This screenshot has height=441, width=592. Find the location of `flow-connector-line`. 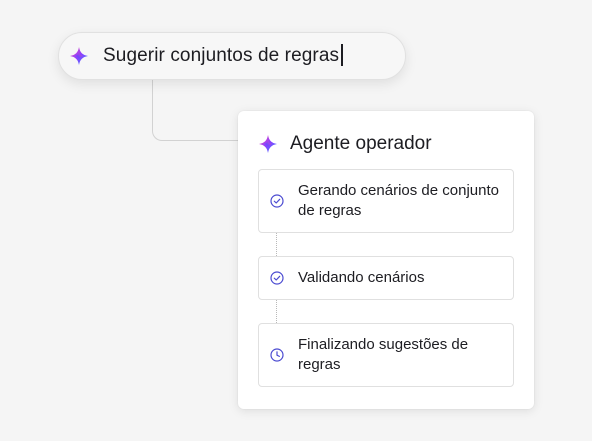

flow-connector-line is located at coordinates (196, 110).